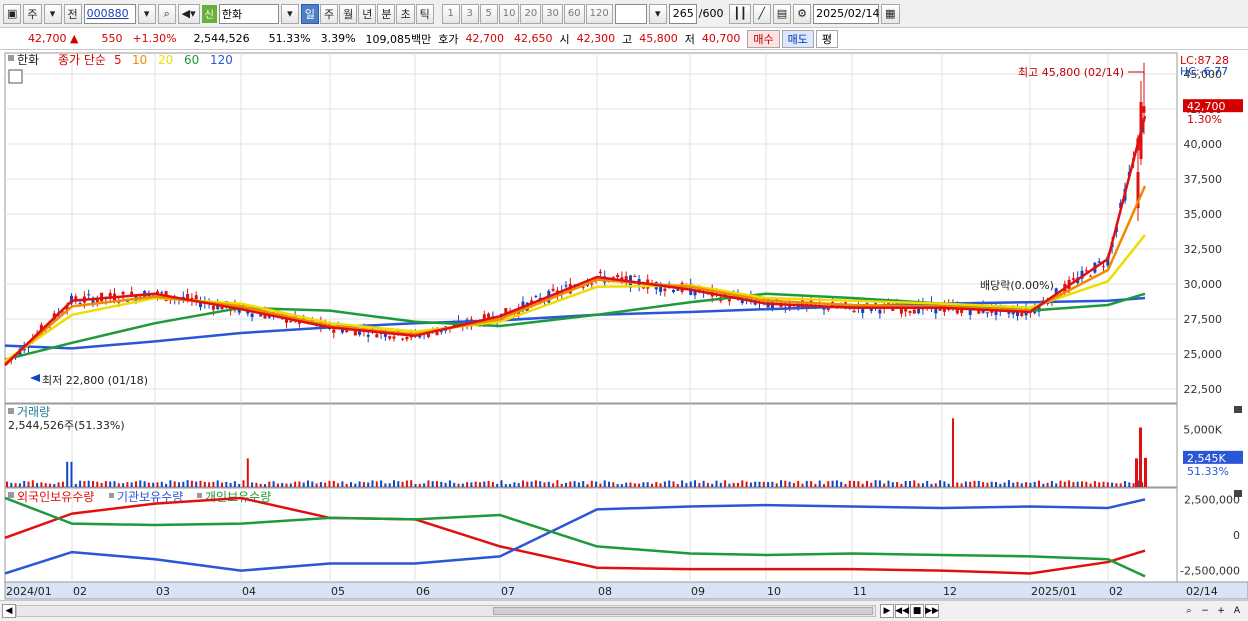  Describe the element at coordinates (309, 13) in the screenshot. I see `period-tab: 일` at that location.